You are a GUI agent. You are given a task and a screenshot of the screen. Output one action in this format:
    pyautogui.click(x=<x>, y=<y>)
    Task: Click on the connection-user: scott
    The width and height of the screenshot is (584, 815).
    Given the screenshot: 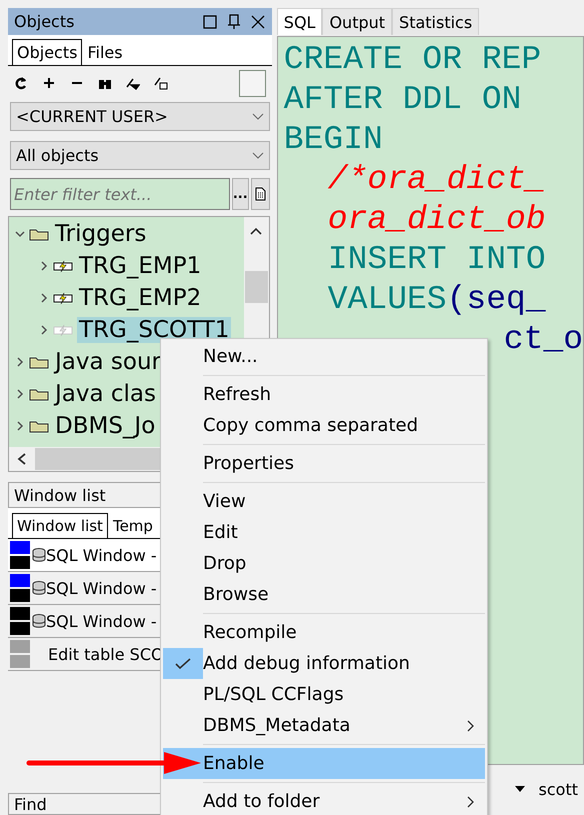 What is the action you would take?
    pyautogui.click(x=558, y=789)
    